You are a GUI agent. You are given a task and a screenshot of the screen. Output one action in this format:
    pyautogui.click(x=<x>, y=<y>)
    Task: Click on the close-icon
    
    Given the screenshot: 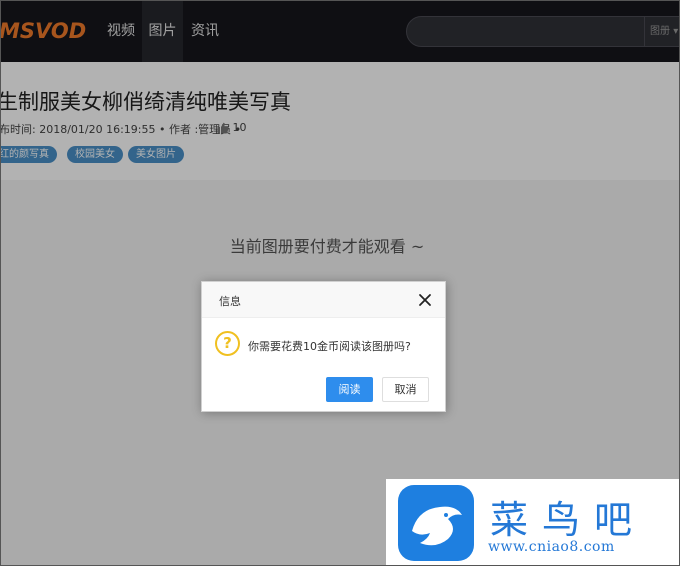 What is the action you would take?
    pyautogui.click(x=425, y=300)
    